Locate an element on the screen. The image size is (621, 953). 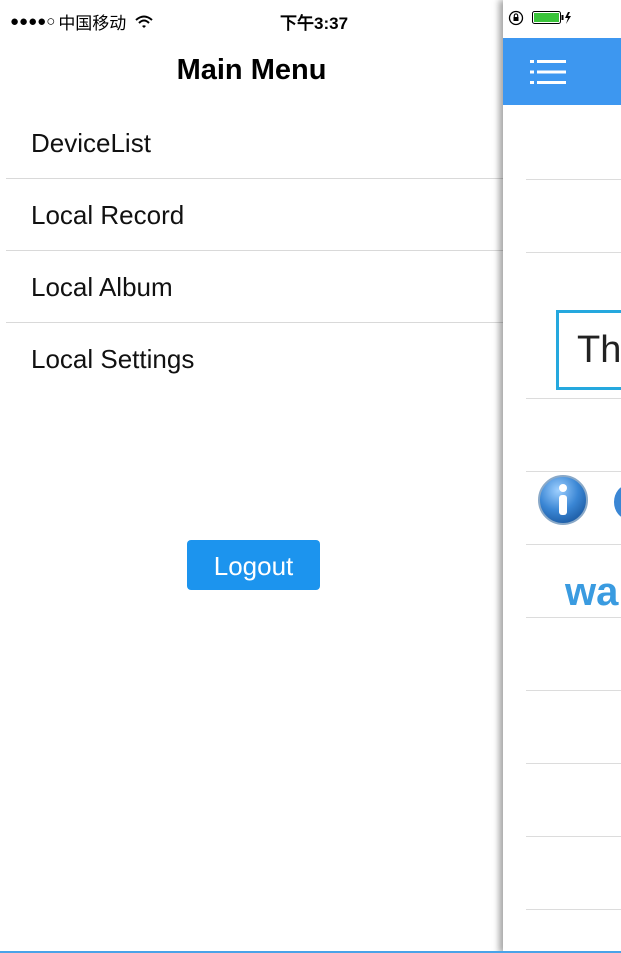
info-icon-secondary is located at coordinates (617, 502).